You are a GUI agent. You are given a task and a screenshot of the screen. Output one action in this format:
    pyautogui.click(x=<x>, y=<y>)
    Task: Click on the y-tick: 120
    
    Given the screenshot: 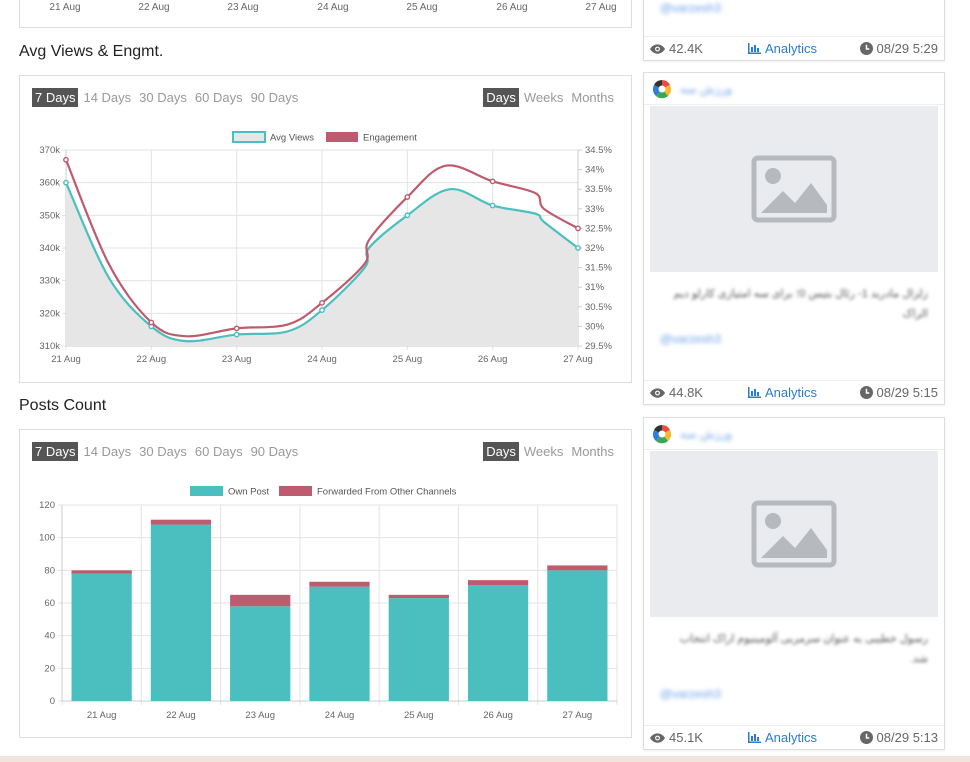 What is the action you would take?
    pyautogui.click(x=47, y=505)
    